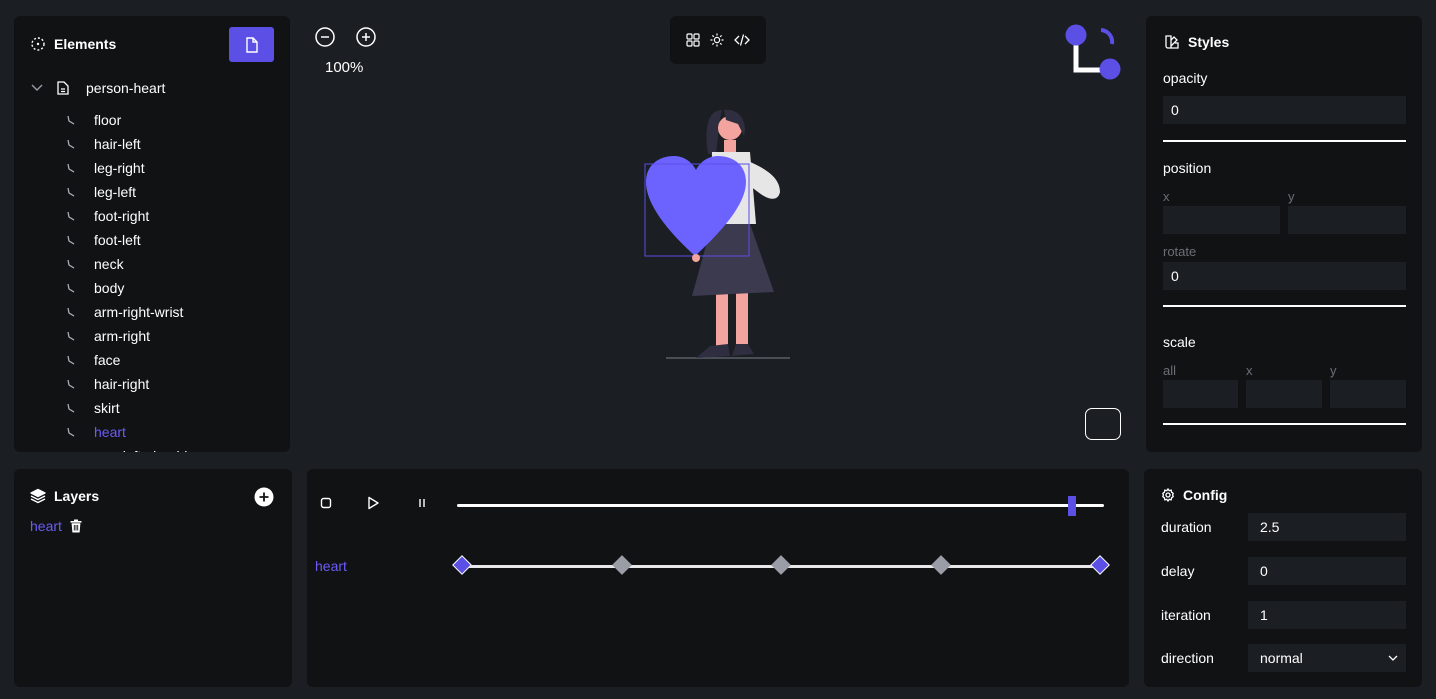  I want to click on delay-input, so click(1327, 571).